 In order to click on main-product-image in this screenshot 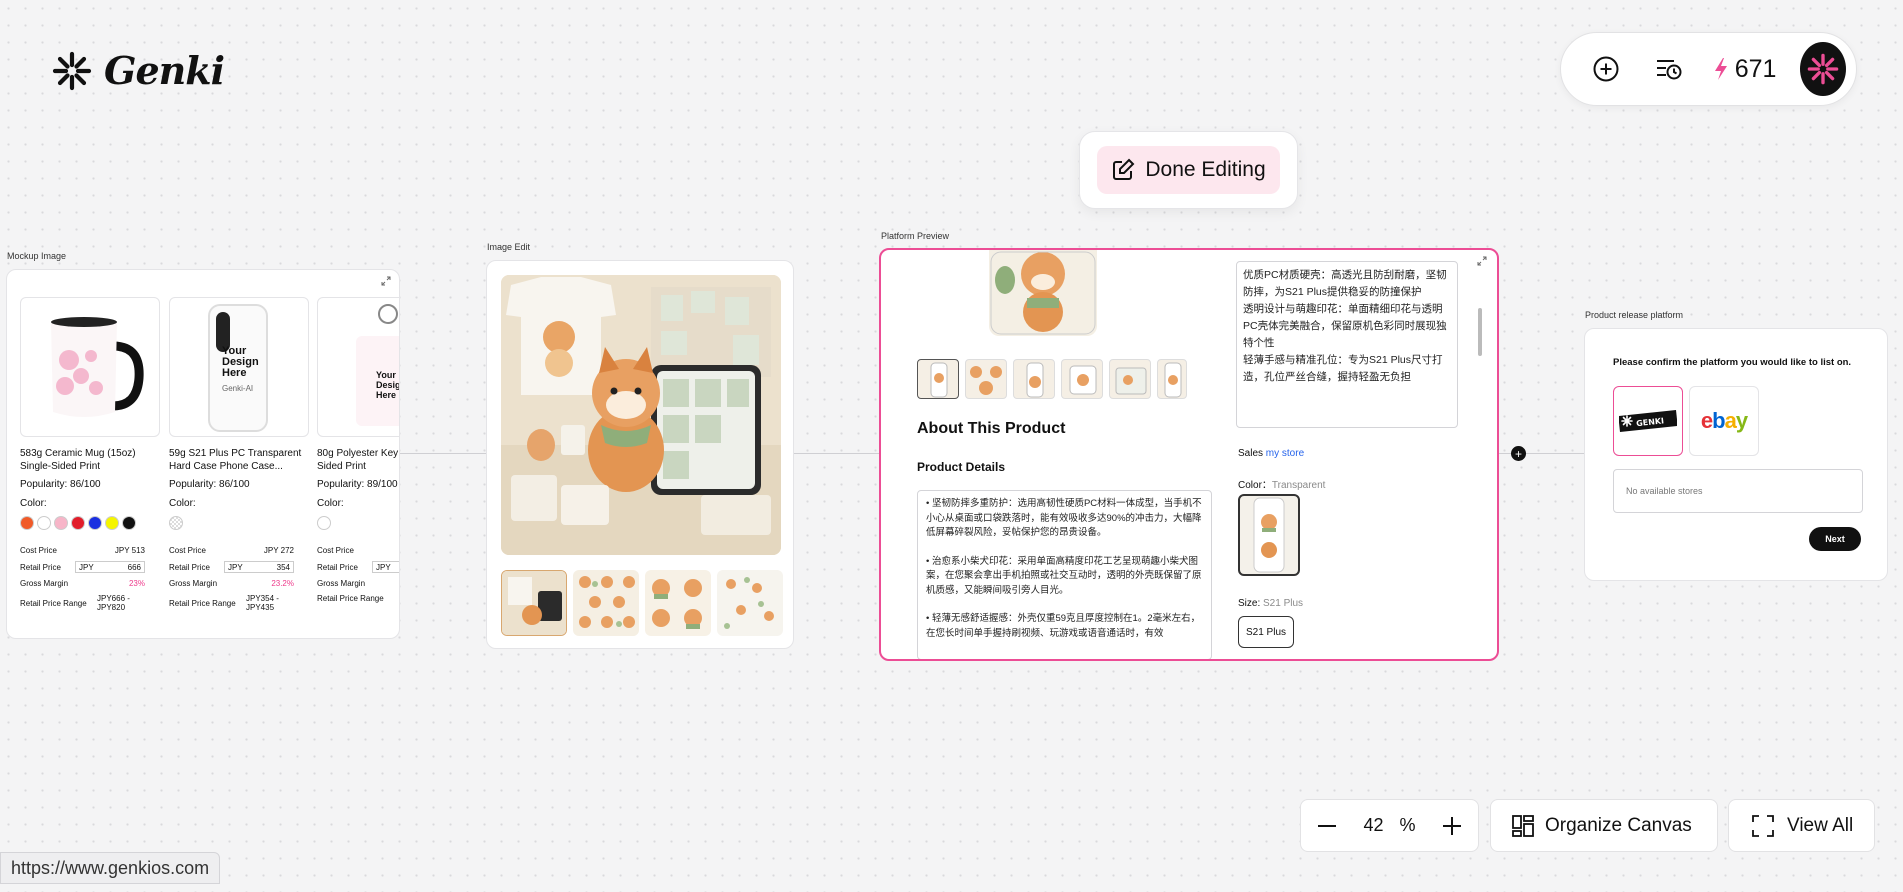, I will do `click(1043, 293)`.